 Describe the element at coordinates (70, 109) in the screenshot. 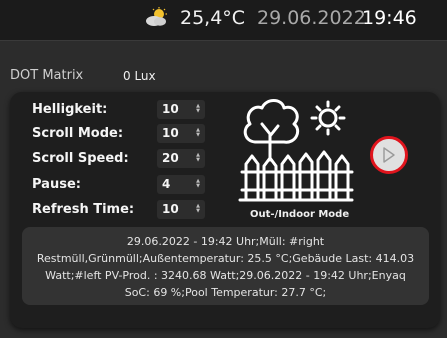

I see `brightness-label: Helligkeit:` at that location.